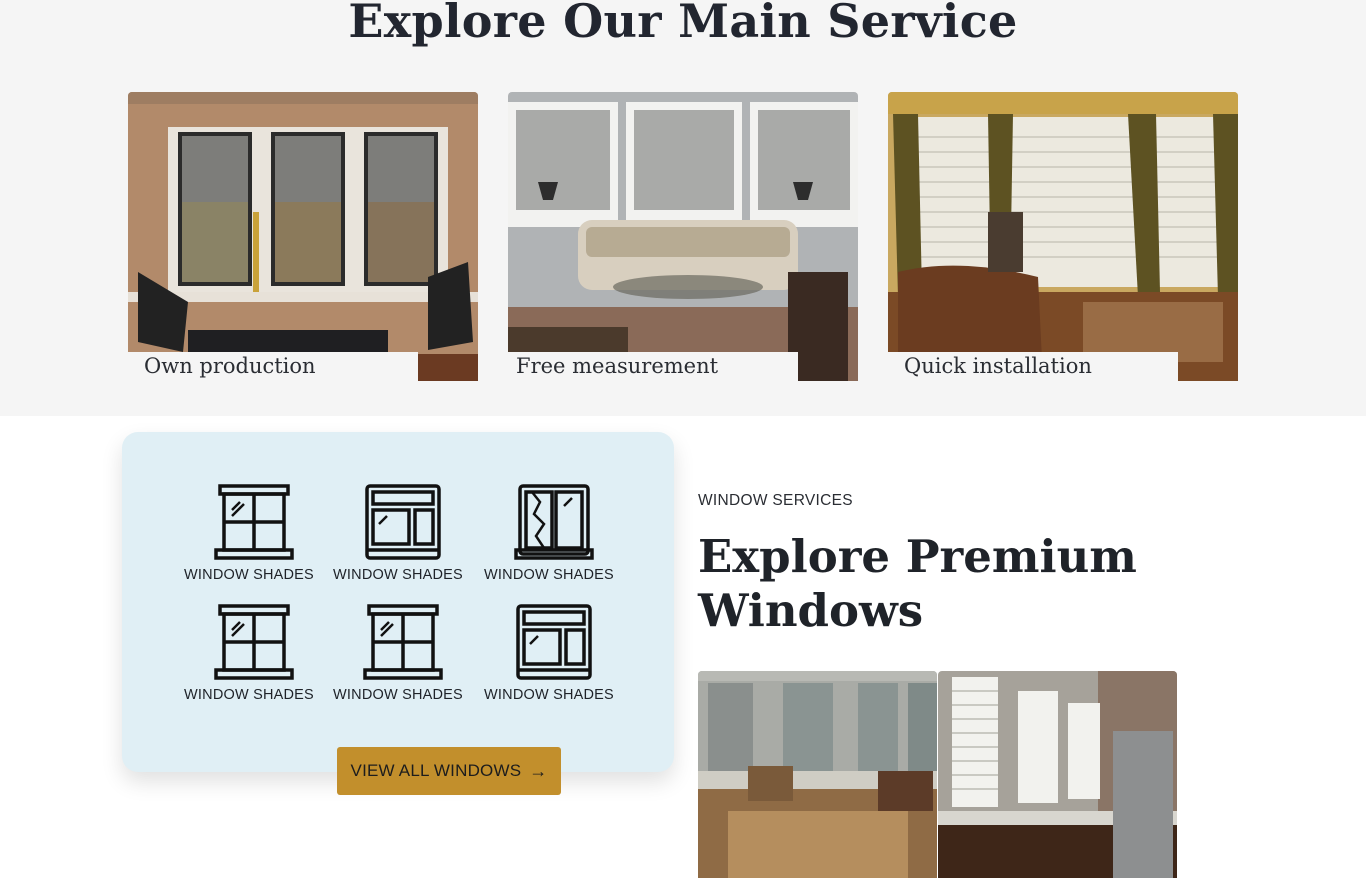 The image size is (1366, 878). What do you see at coordinates (683, 24) in the screenshot?
I see `section-title: Explore Our Main Service` at bounding box center [683, 24].